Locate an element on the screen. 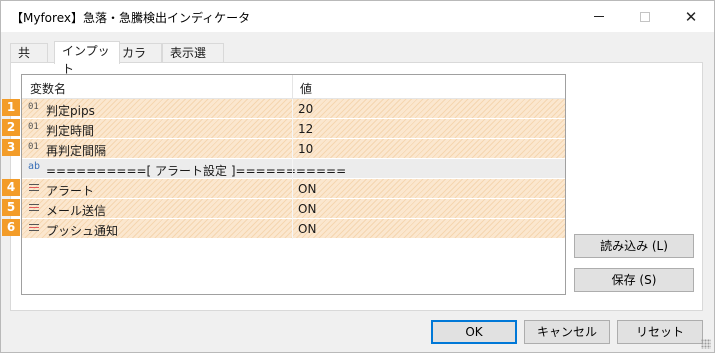 The width and height of the screenshot is (715, 353). table-row: プッシュ通知 ON is located at coordinates (293, 229).